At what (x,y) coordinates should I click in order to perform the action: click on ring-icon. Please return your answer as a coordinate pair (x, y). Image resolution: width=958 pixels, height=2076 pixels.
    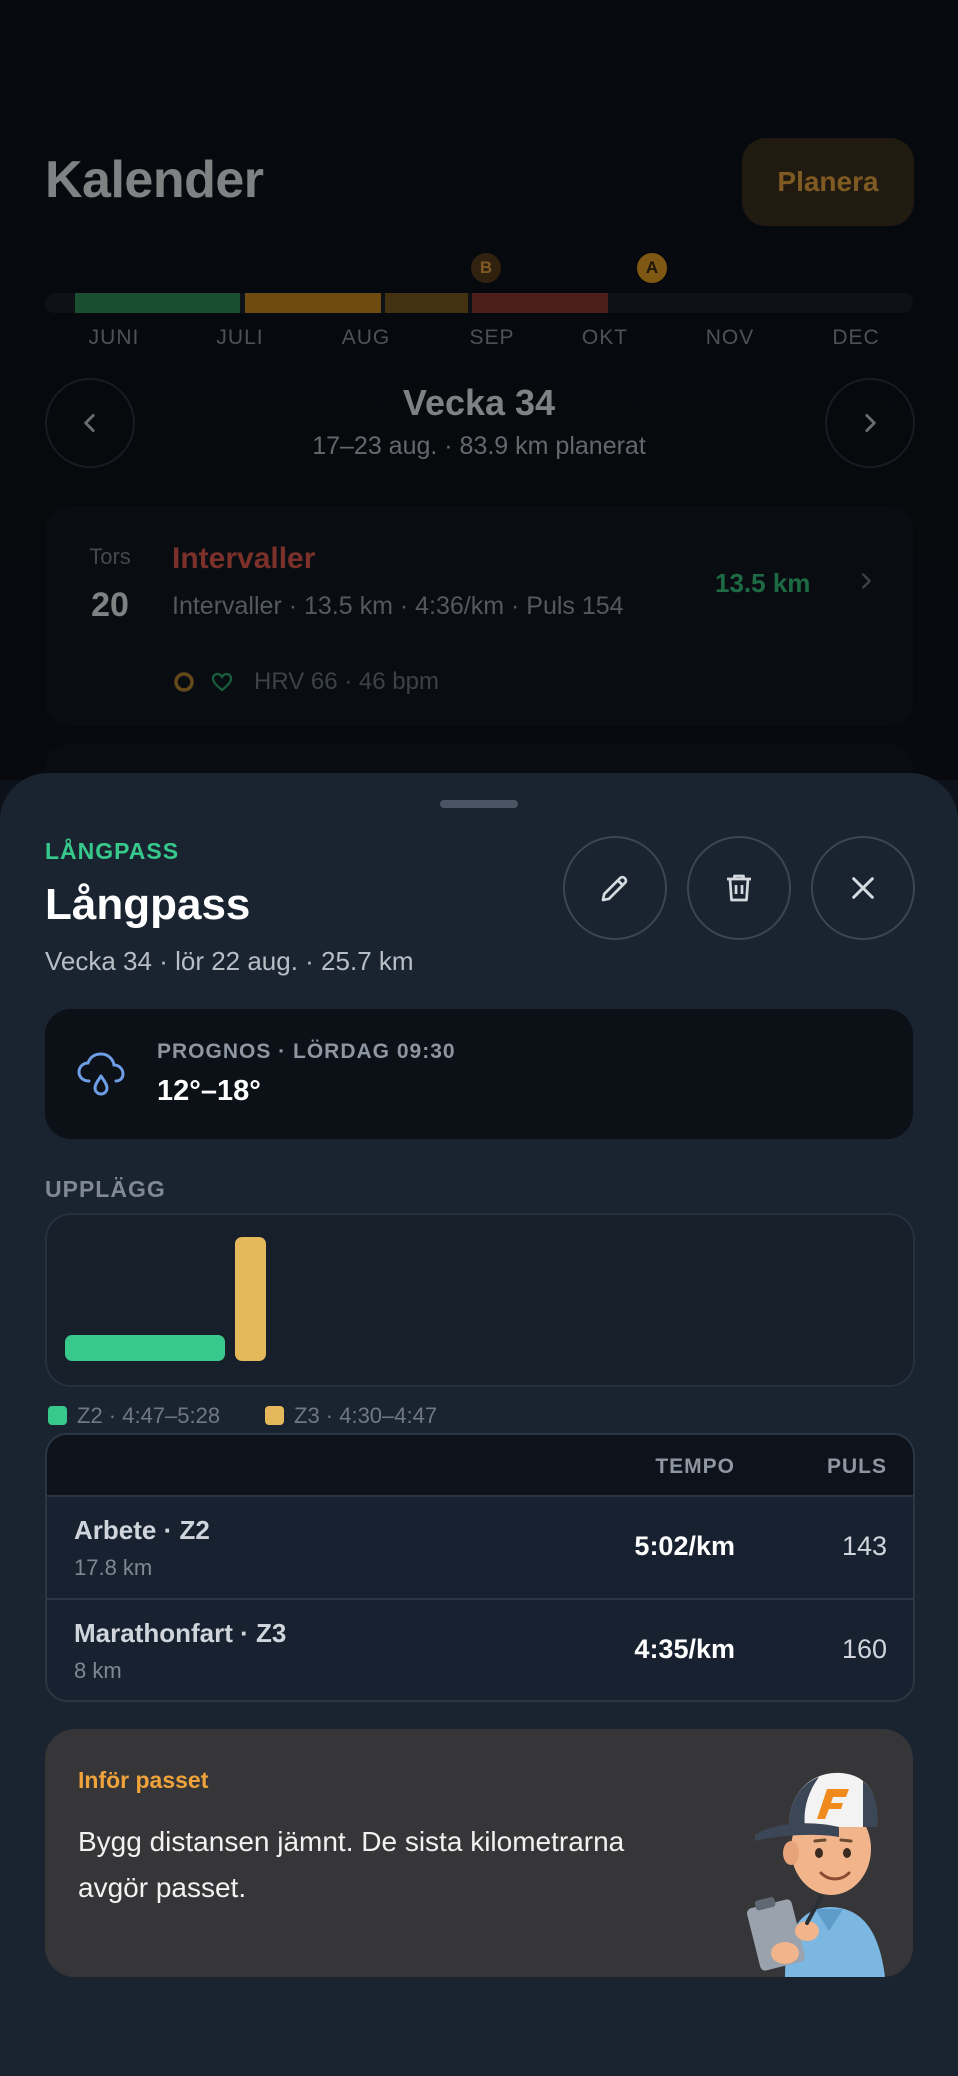
    Looking at the image, I should click on (184, 682).